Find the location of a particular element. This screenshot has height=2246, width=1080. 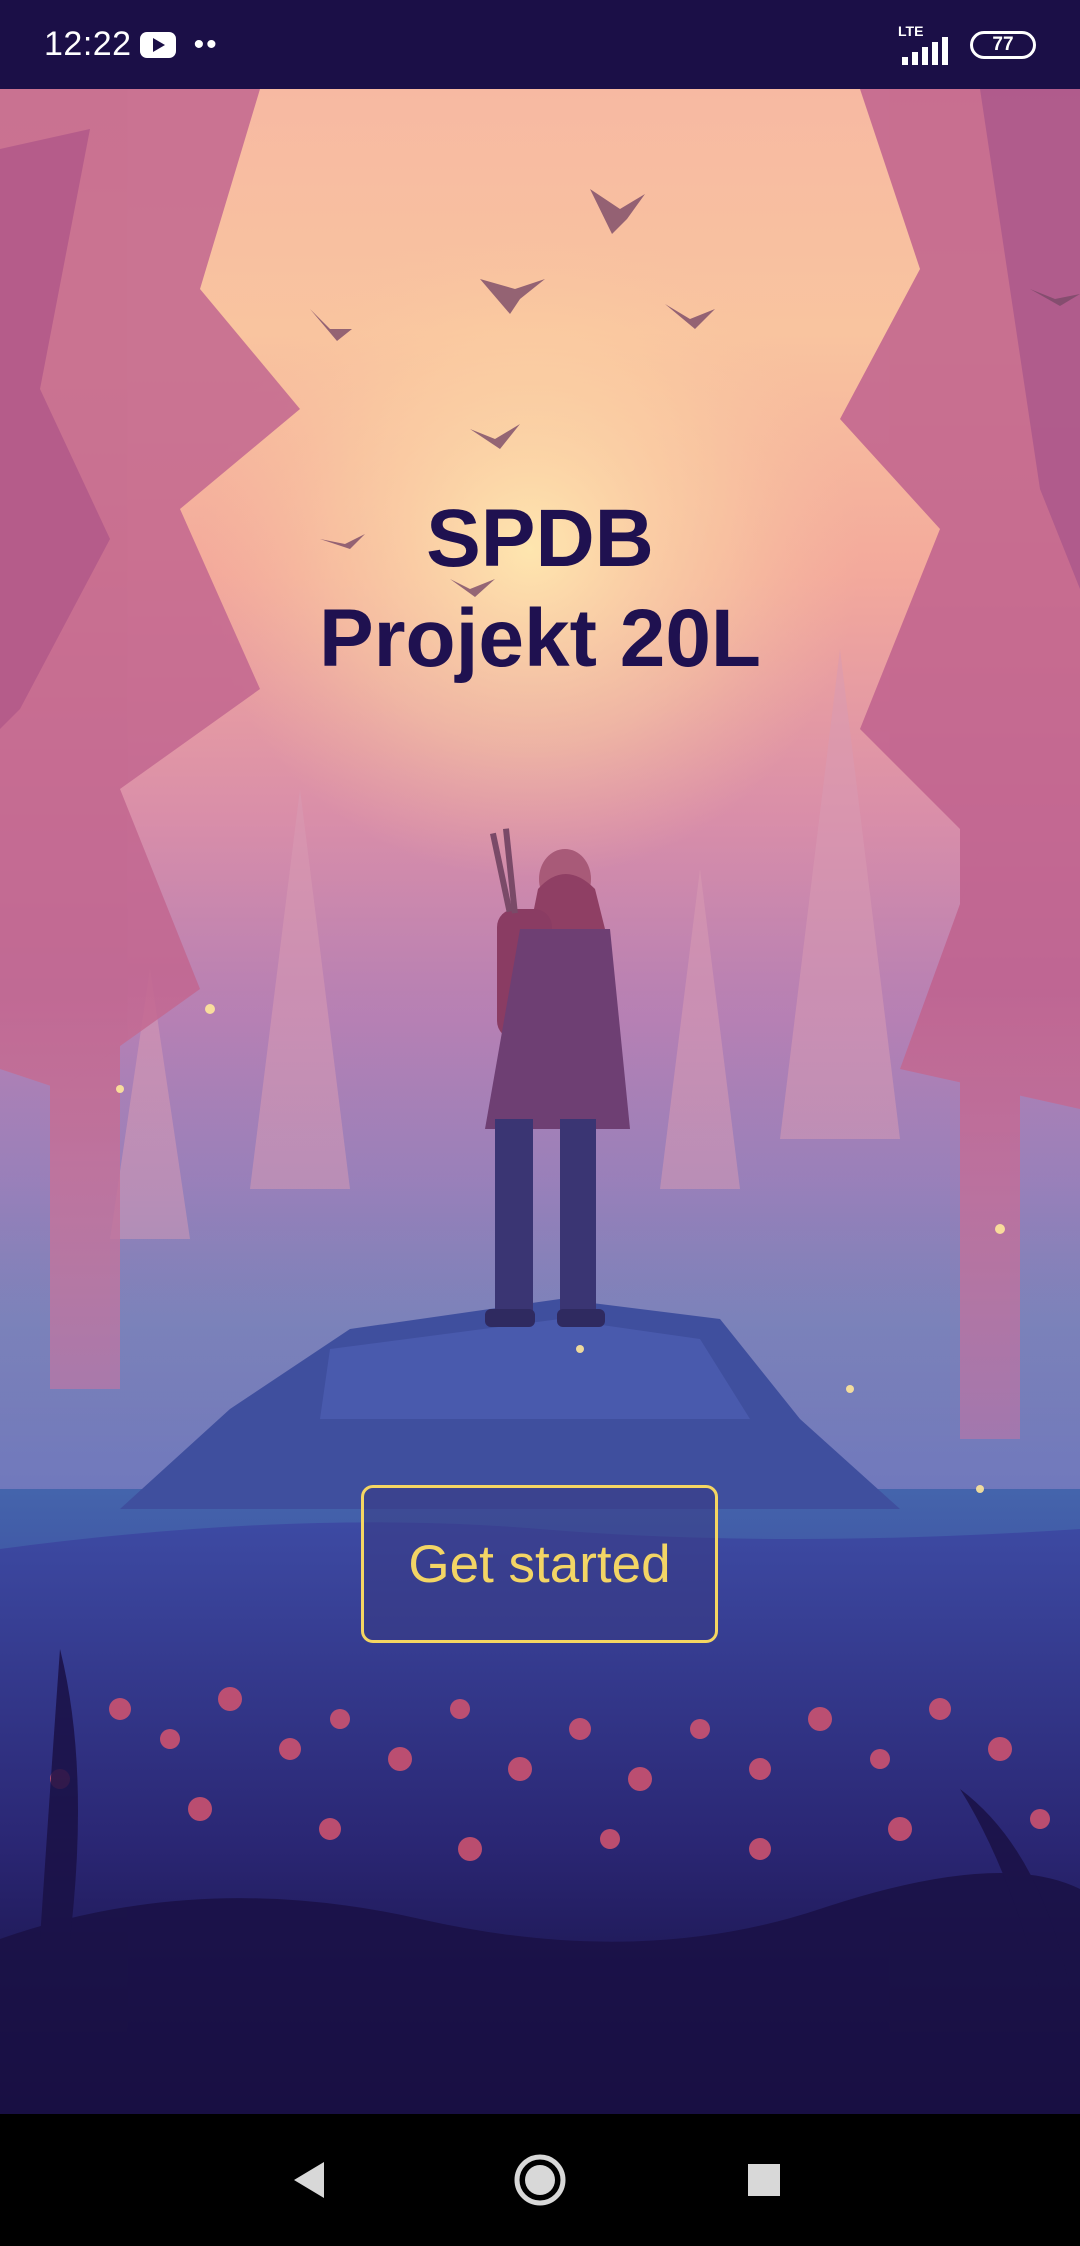

title-line-2: Projekt 20L is located at coordinates (540, 638).